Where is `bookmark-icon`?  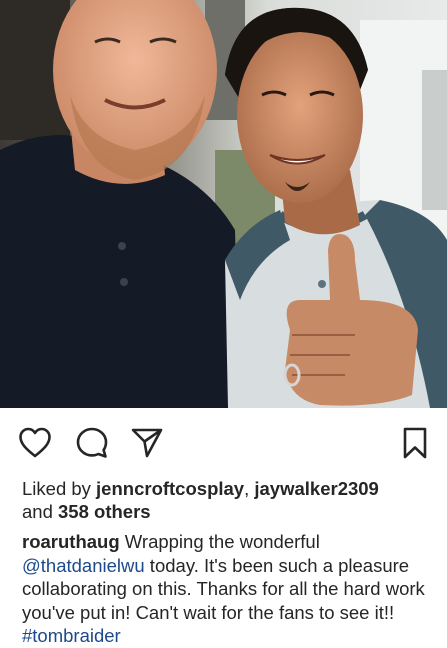
bookmark-icon is located at coordinates (413, 443).